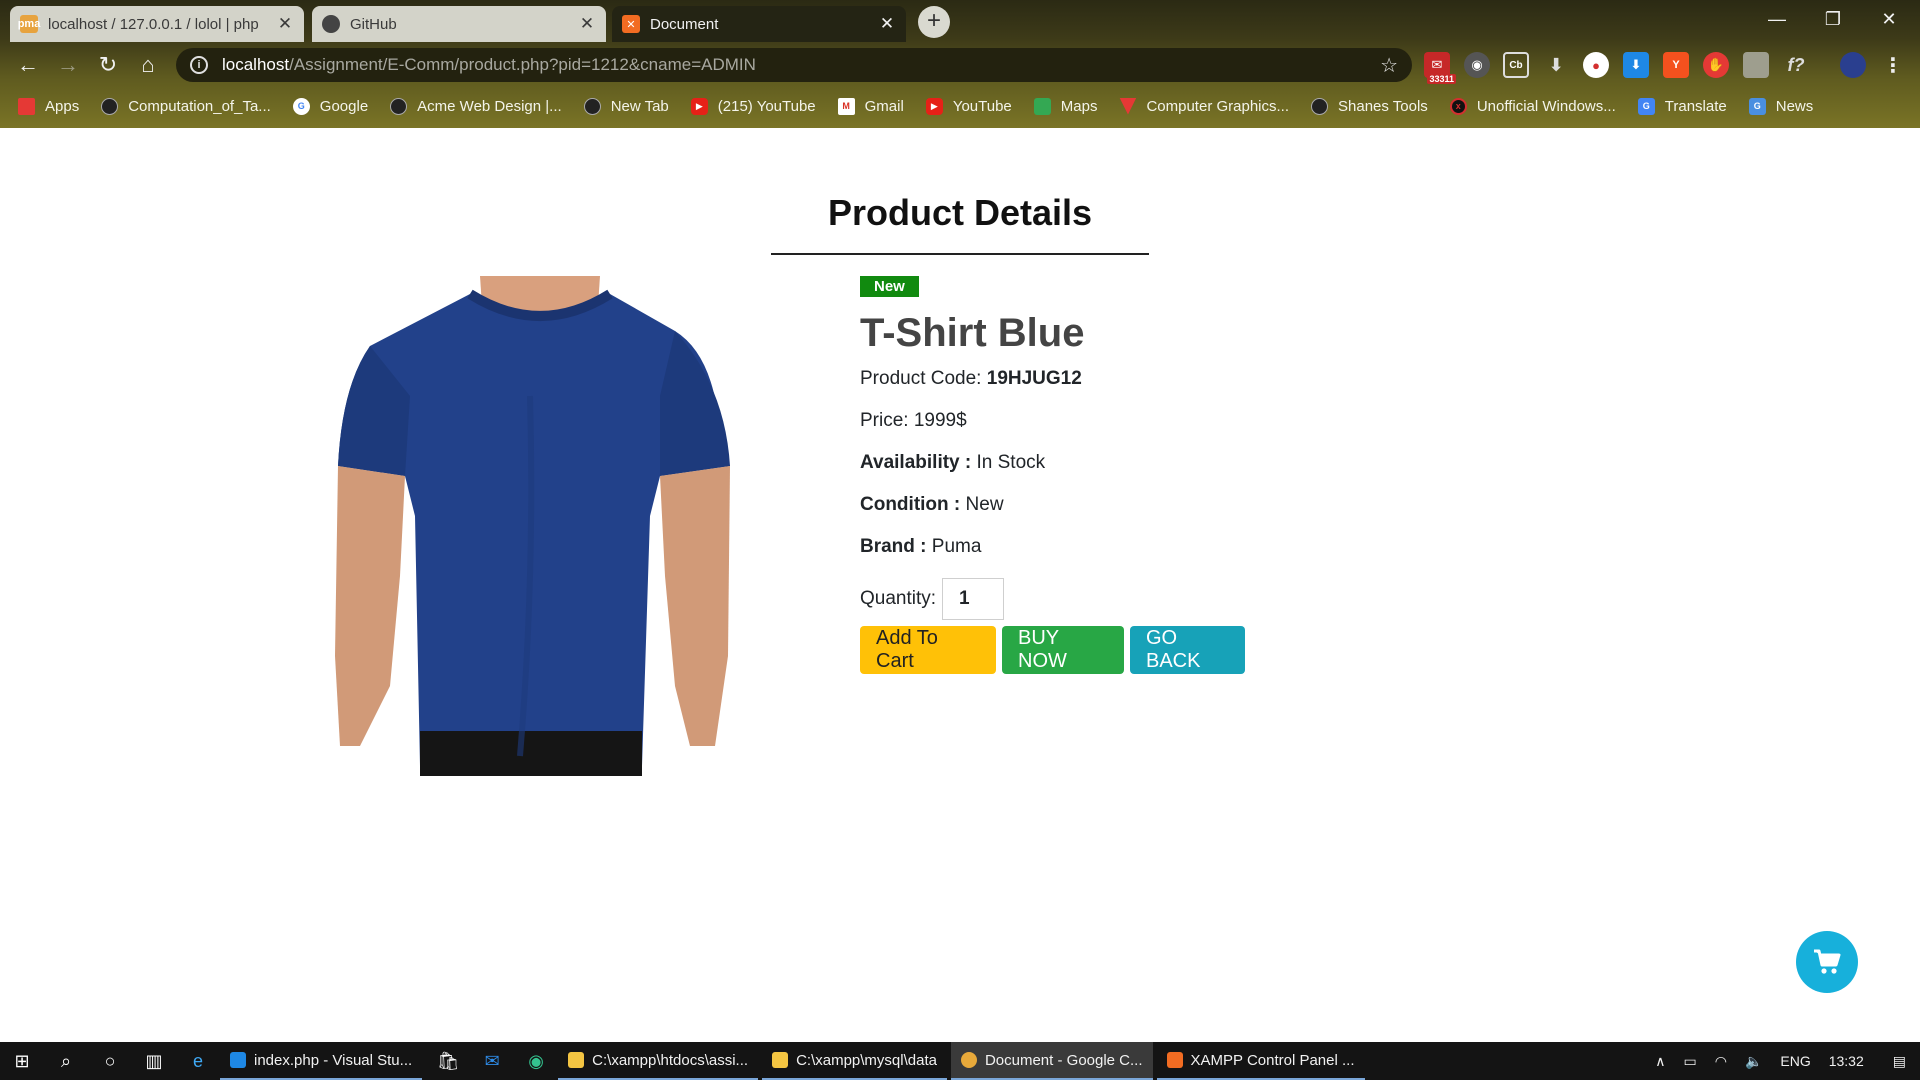 This screenshot has height=1080, width=1920. What do you see at coordinates (448, 1061) in the screenshot?
I see `store-icon: 🛍` at bounding box center [448, 1061].